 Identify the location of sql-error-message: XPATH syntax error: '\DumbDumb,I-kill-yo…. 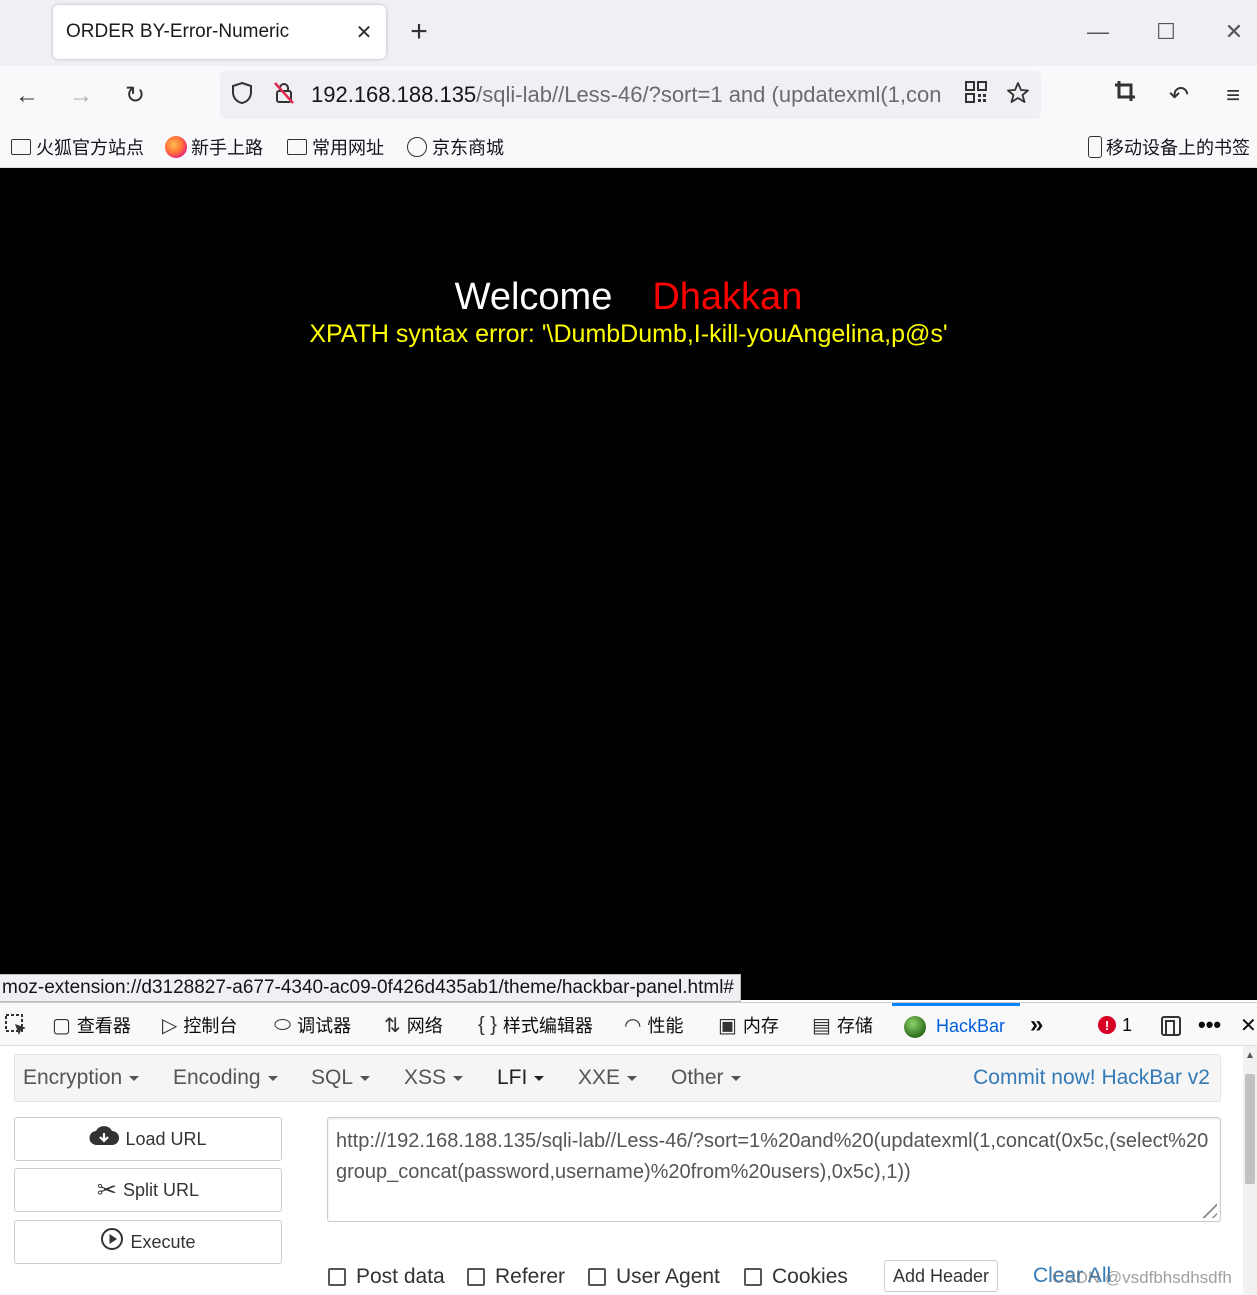
(628, 334).